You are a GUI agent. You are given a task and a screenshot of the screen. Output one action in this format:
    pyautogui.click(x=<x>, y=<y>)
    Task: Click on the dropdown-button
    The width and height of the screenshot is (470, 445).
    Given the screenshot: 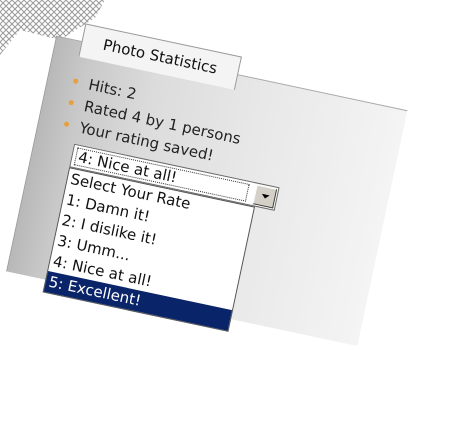 What is the action you would take?
    pyautogui.click(x=265, y=196)
    